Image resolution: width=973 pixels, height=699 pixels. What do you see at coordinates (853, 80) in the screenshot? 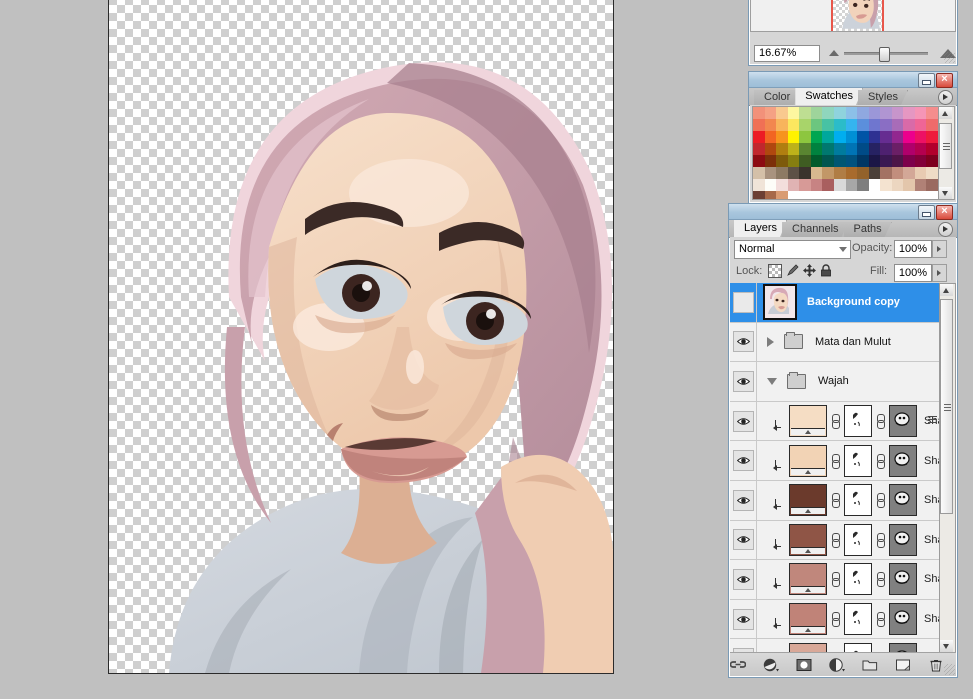
I see `swatches-title-bar` at bounding box center [853, 80].